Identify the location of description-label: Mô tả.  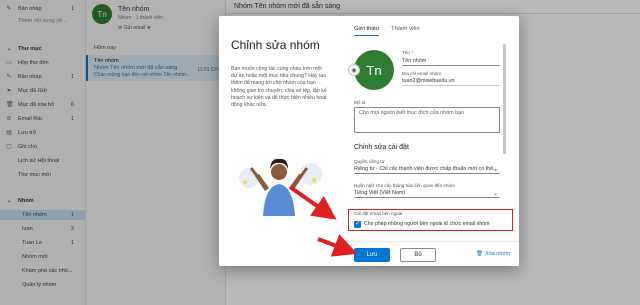
(360, 102).